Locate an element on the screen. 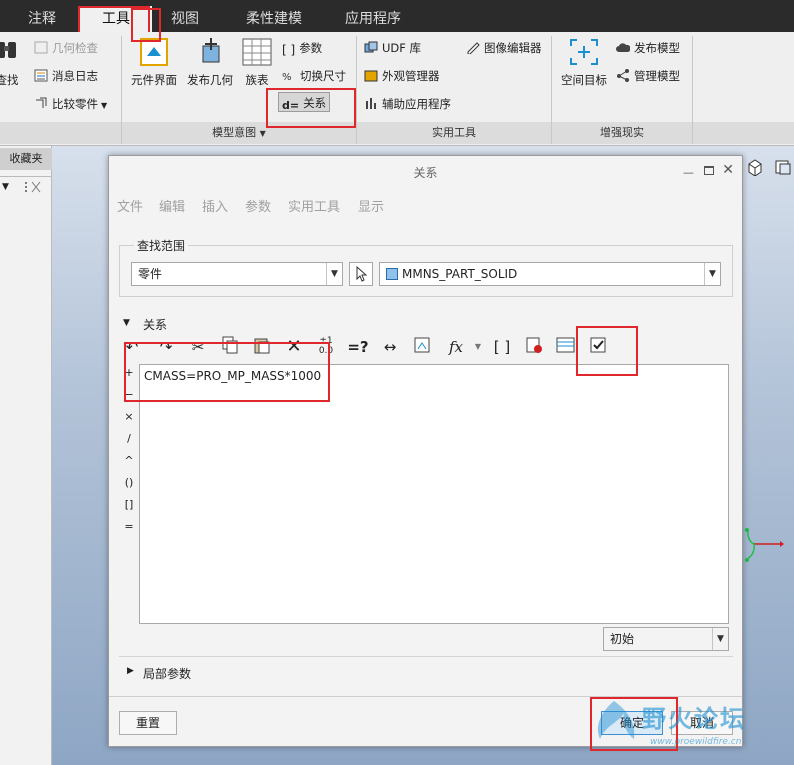 The image size is (794, 765). insert-param-icon is located at coordinates (422, 347).